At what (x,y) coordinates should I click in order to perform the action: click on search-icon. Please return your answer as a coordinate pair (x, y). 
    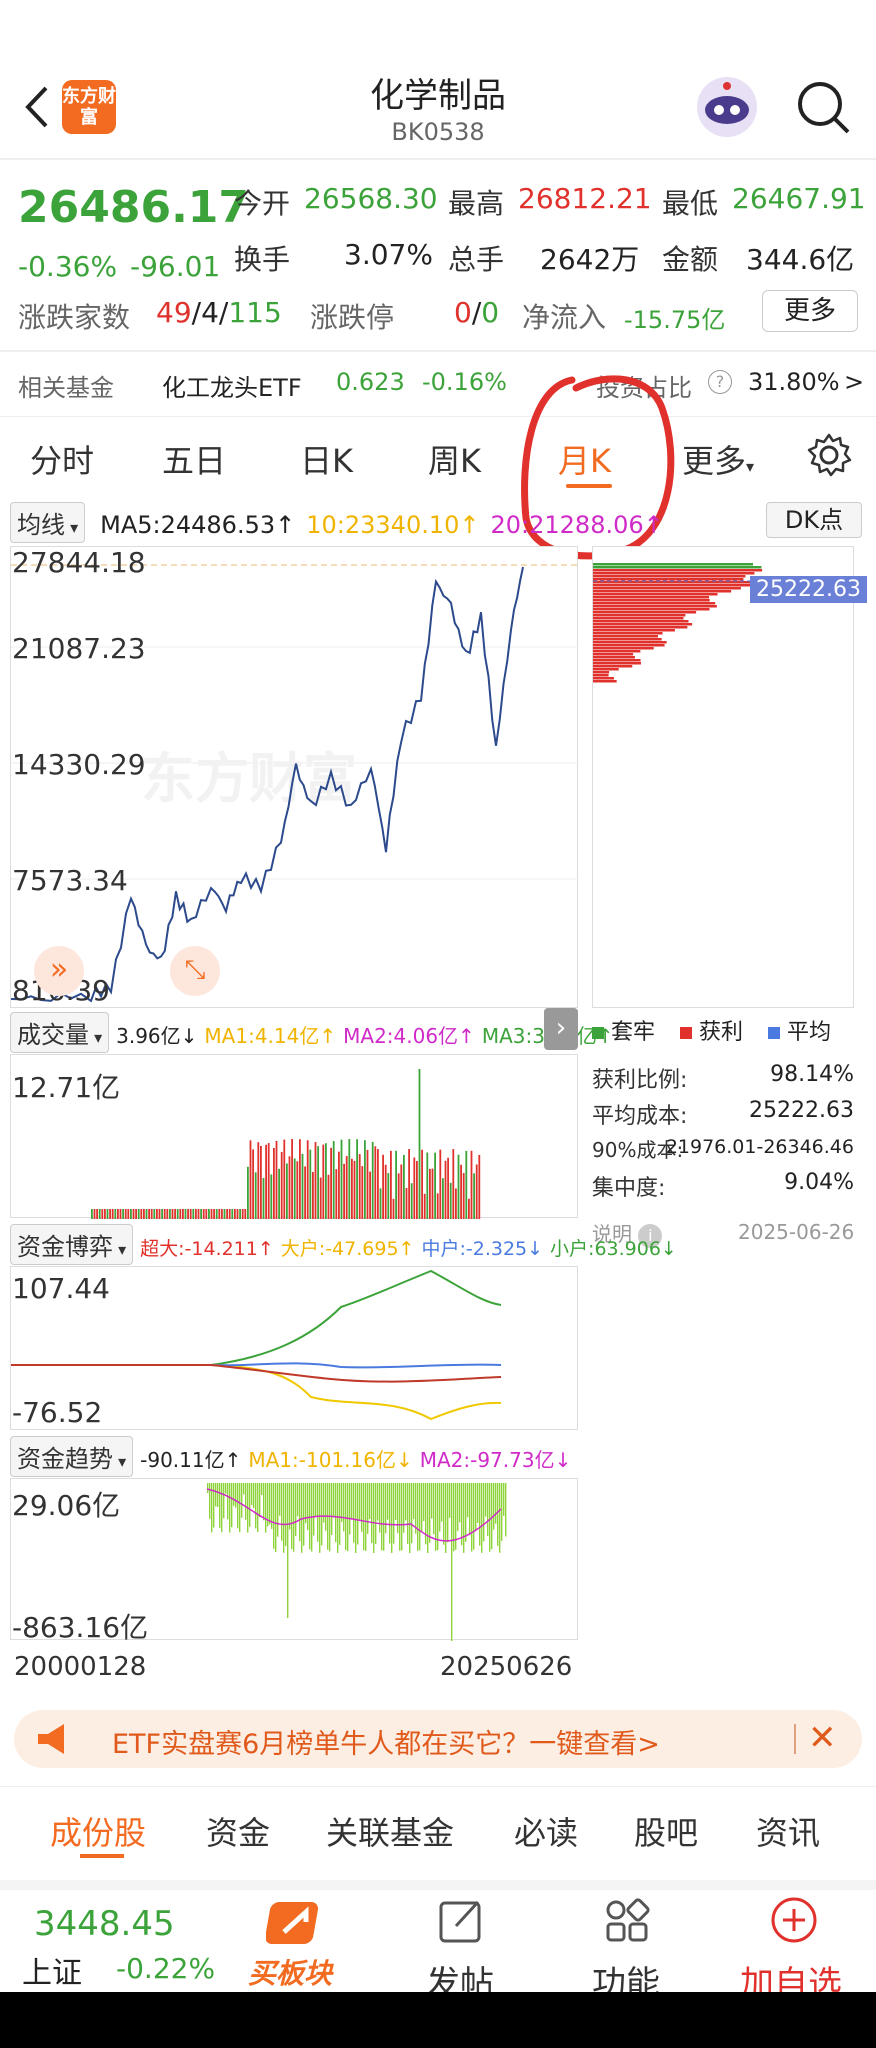
    Looking at the image, I should click on (824, 108).